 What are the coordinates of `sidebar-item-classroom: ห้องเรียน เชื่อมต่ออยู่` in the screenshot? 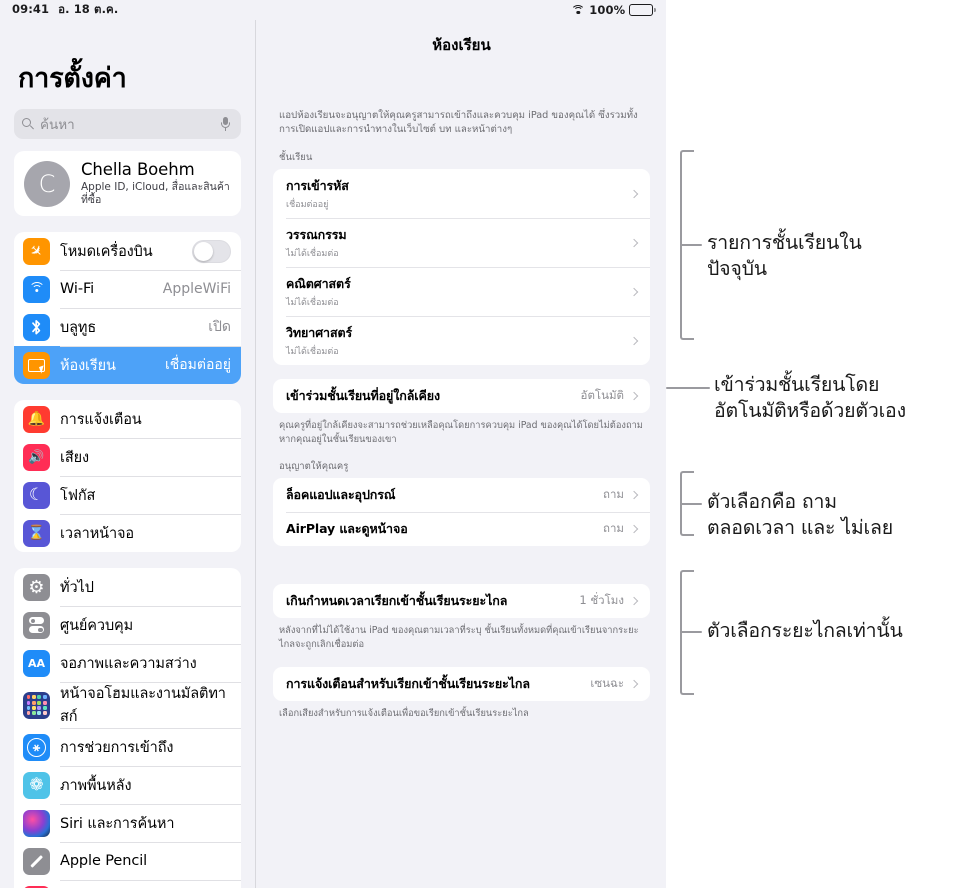 It's located at (127, 365).